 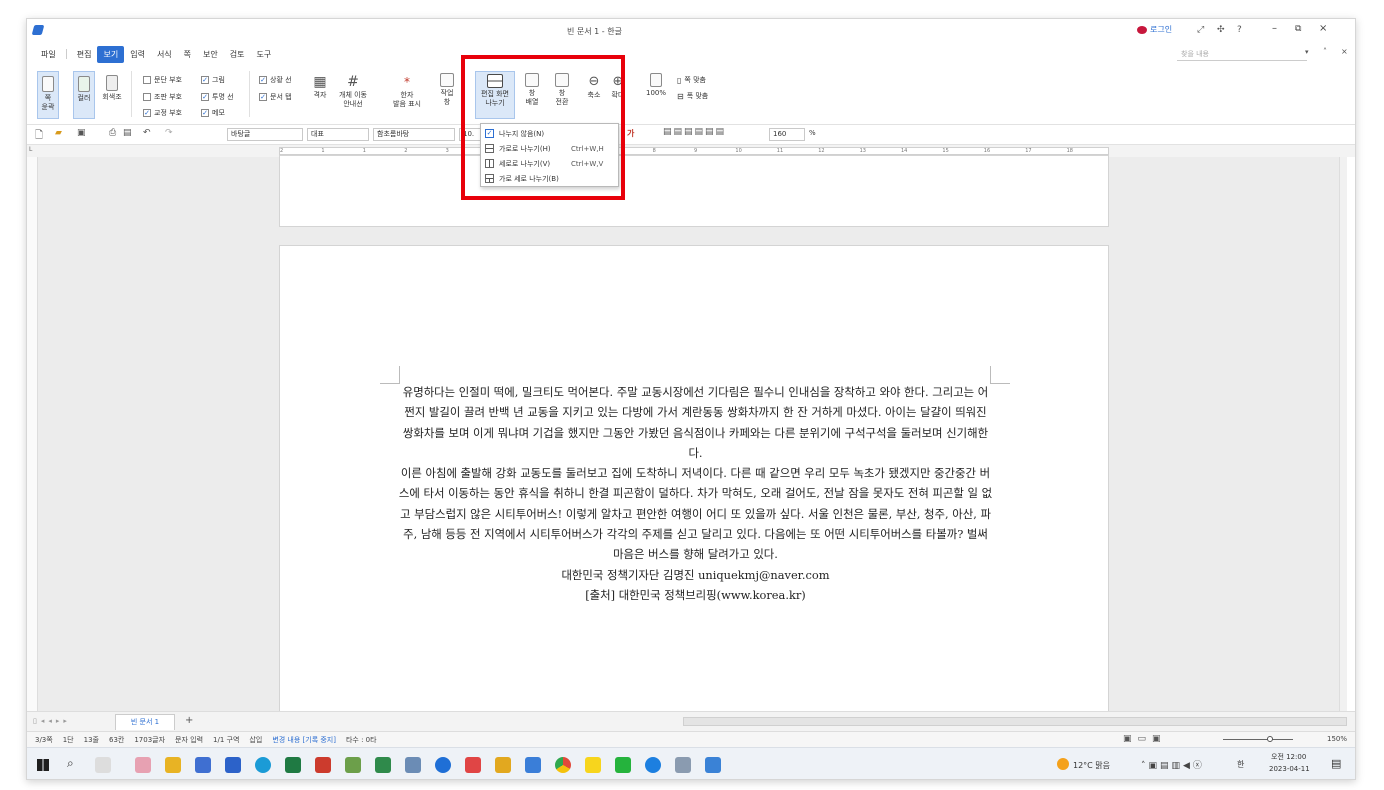 I want to click on search-icon: ⌕, so click(x=70, y=763).